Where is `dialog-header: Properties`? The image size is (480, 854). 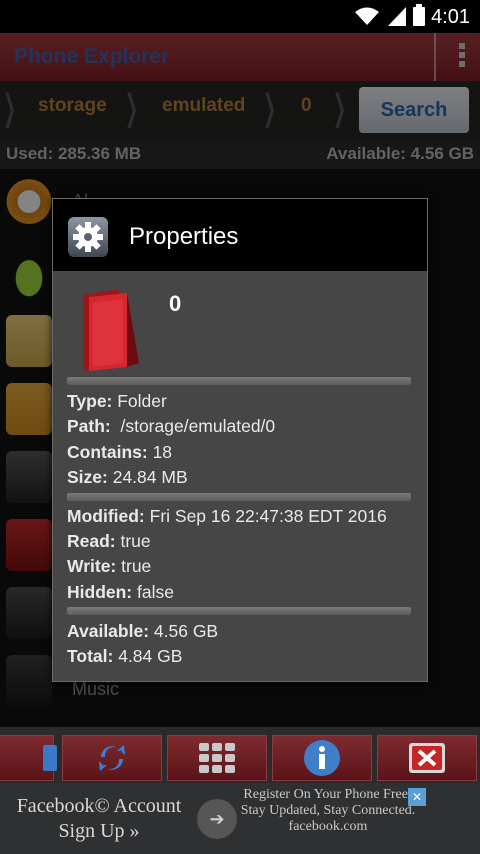 dialog-header: Properties is located at coordinates (240, 235).